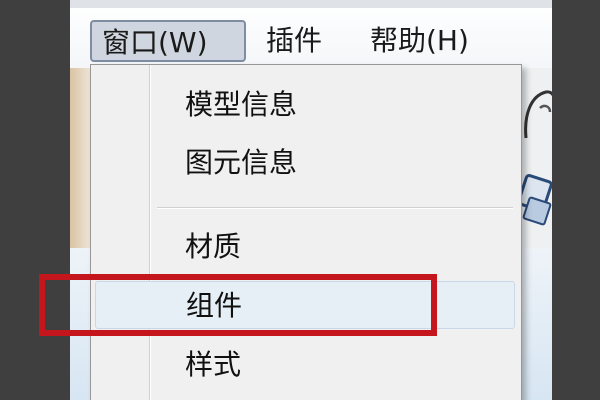  I want to click on menu-item-model-info: 模型信息, so click(305, 105).